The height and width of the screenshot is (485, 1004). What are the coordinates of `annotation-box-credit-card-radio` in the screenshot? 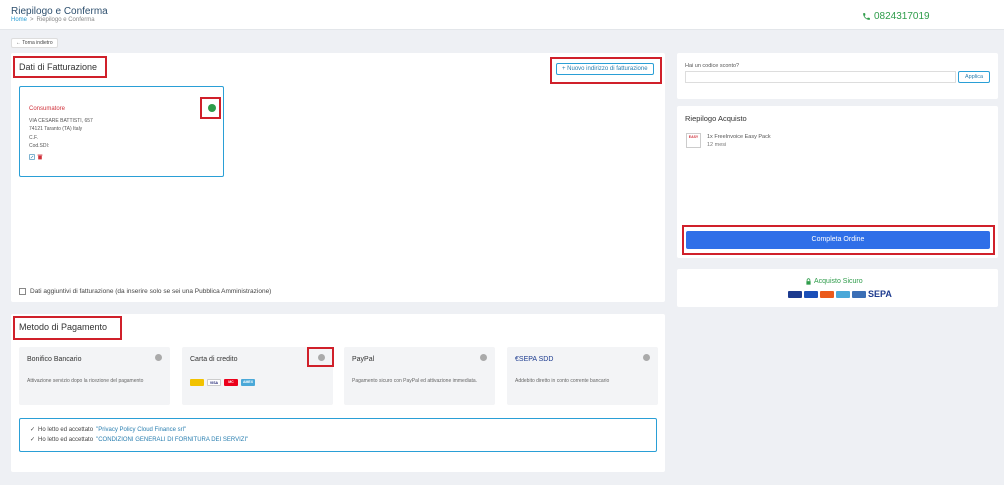 It's located at (320, 357).